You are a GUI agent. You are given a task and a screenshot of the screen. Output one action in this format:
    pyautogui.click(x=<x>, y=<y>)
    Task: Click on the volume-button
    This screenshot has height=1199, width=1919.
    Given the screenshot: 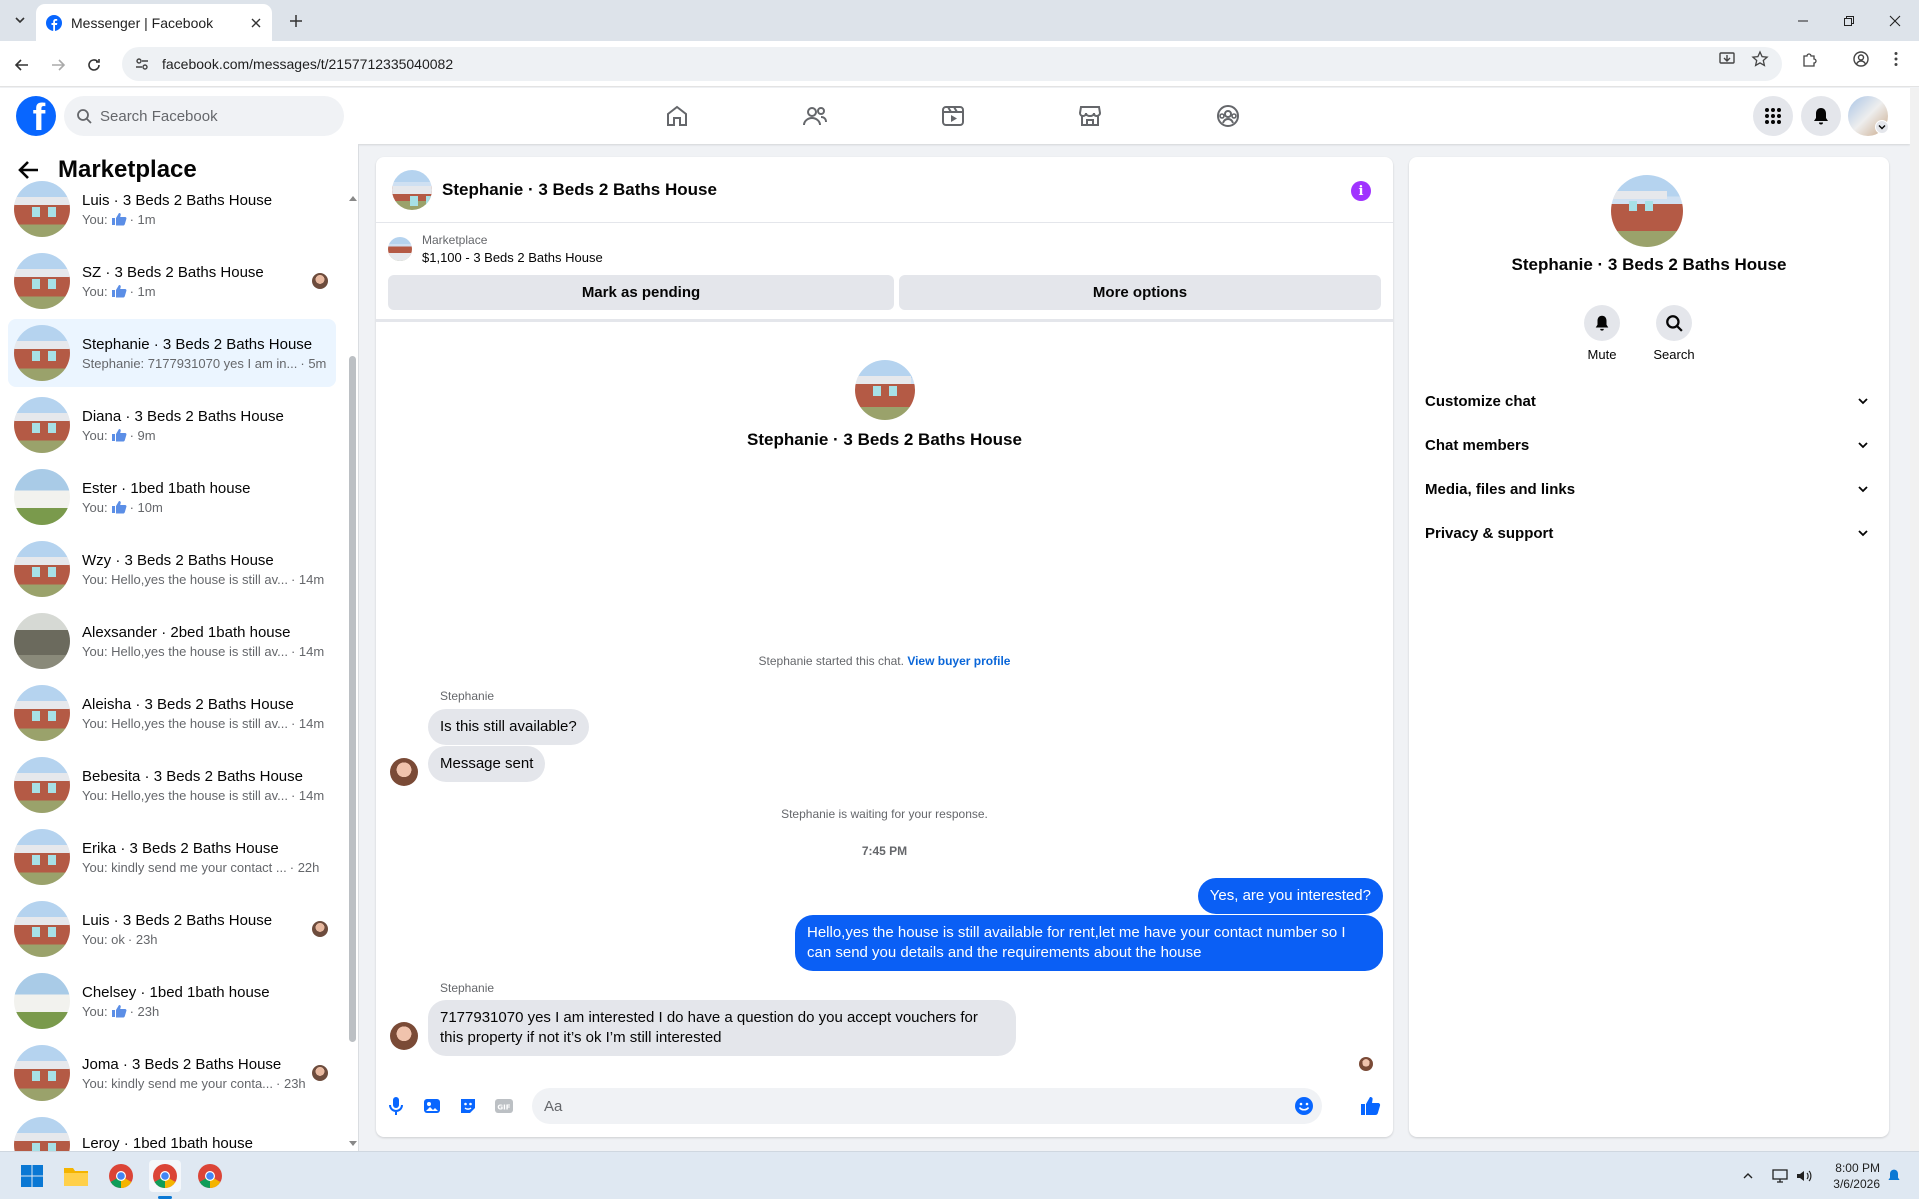 What is the action you would take?
    pyautogui.click(x=1804, y=1176)
    